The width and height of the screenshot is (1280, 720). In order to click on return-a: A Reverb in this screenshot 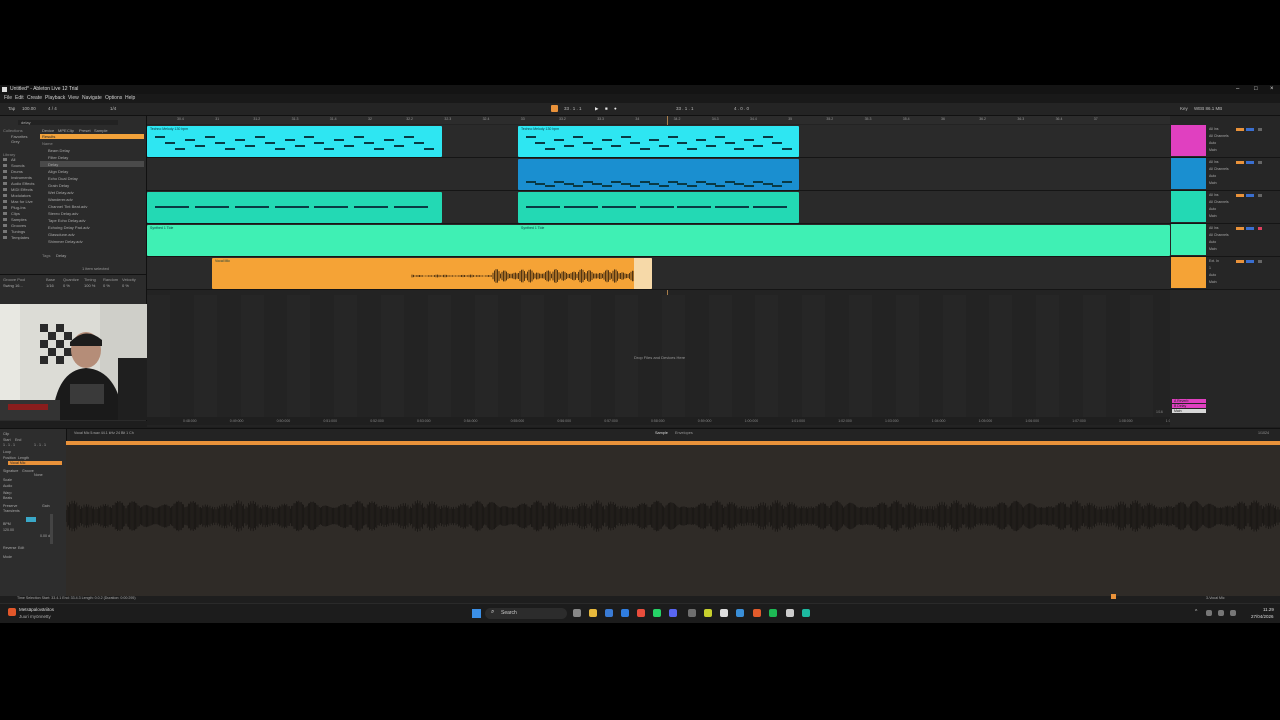, I will do `click(1189, 401)`.